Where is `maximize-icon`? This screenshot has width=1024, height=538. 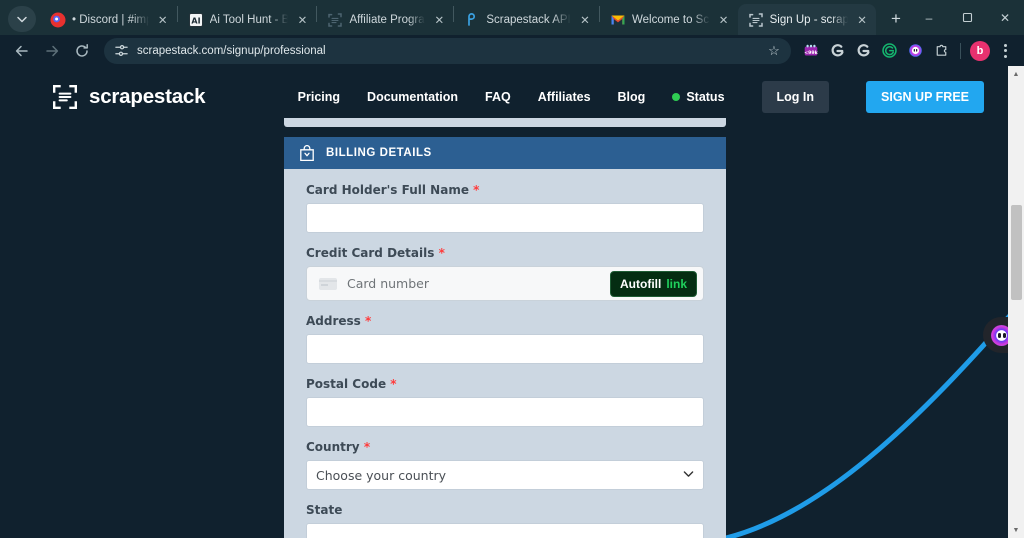
maximize-icon is located at coordinates (967, 17).